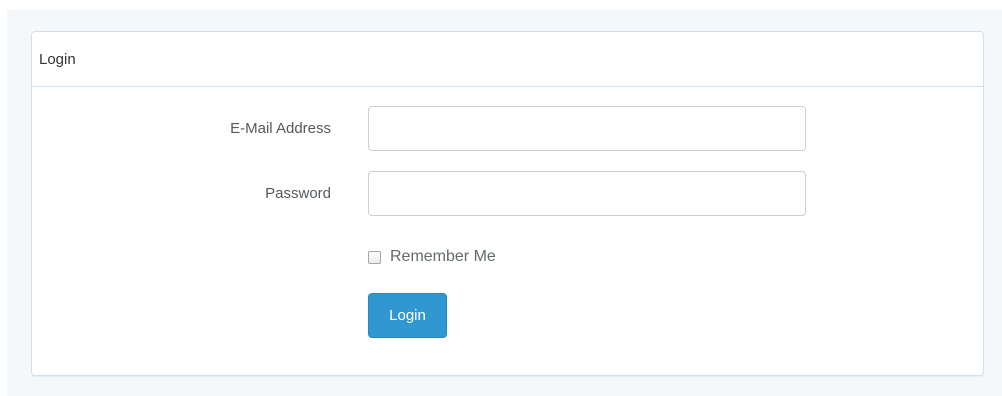 The width and height of the screenshot is (1002, 396). Describe the element at coordinates (374, 257) in the screenshot. I see `remember-me-checkbox` at that location.